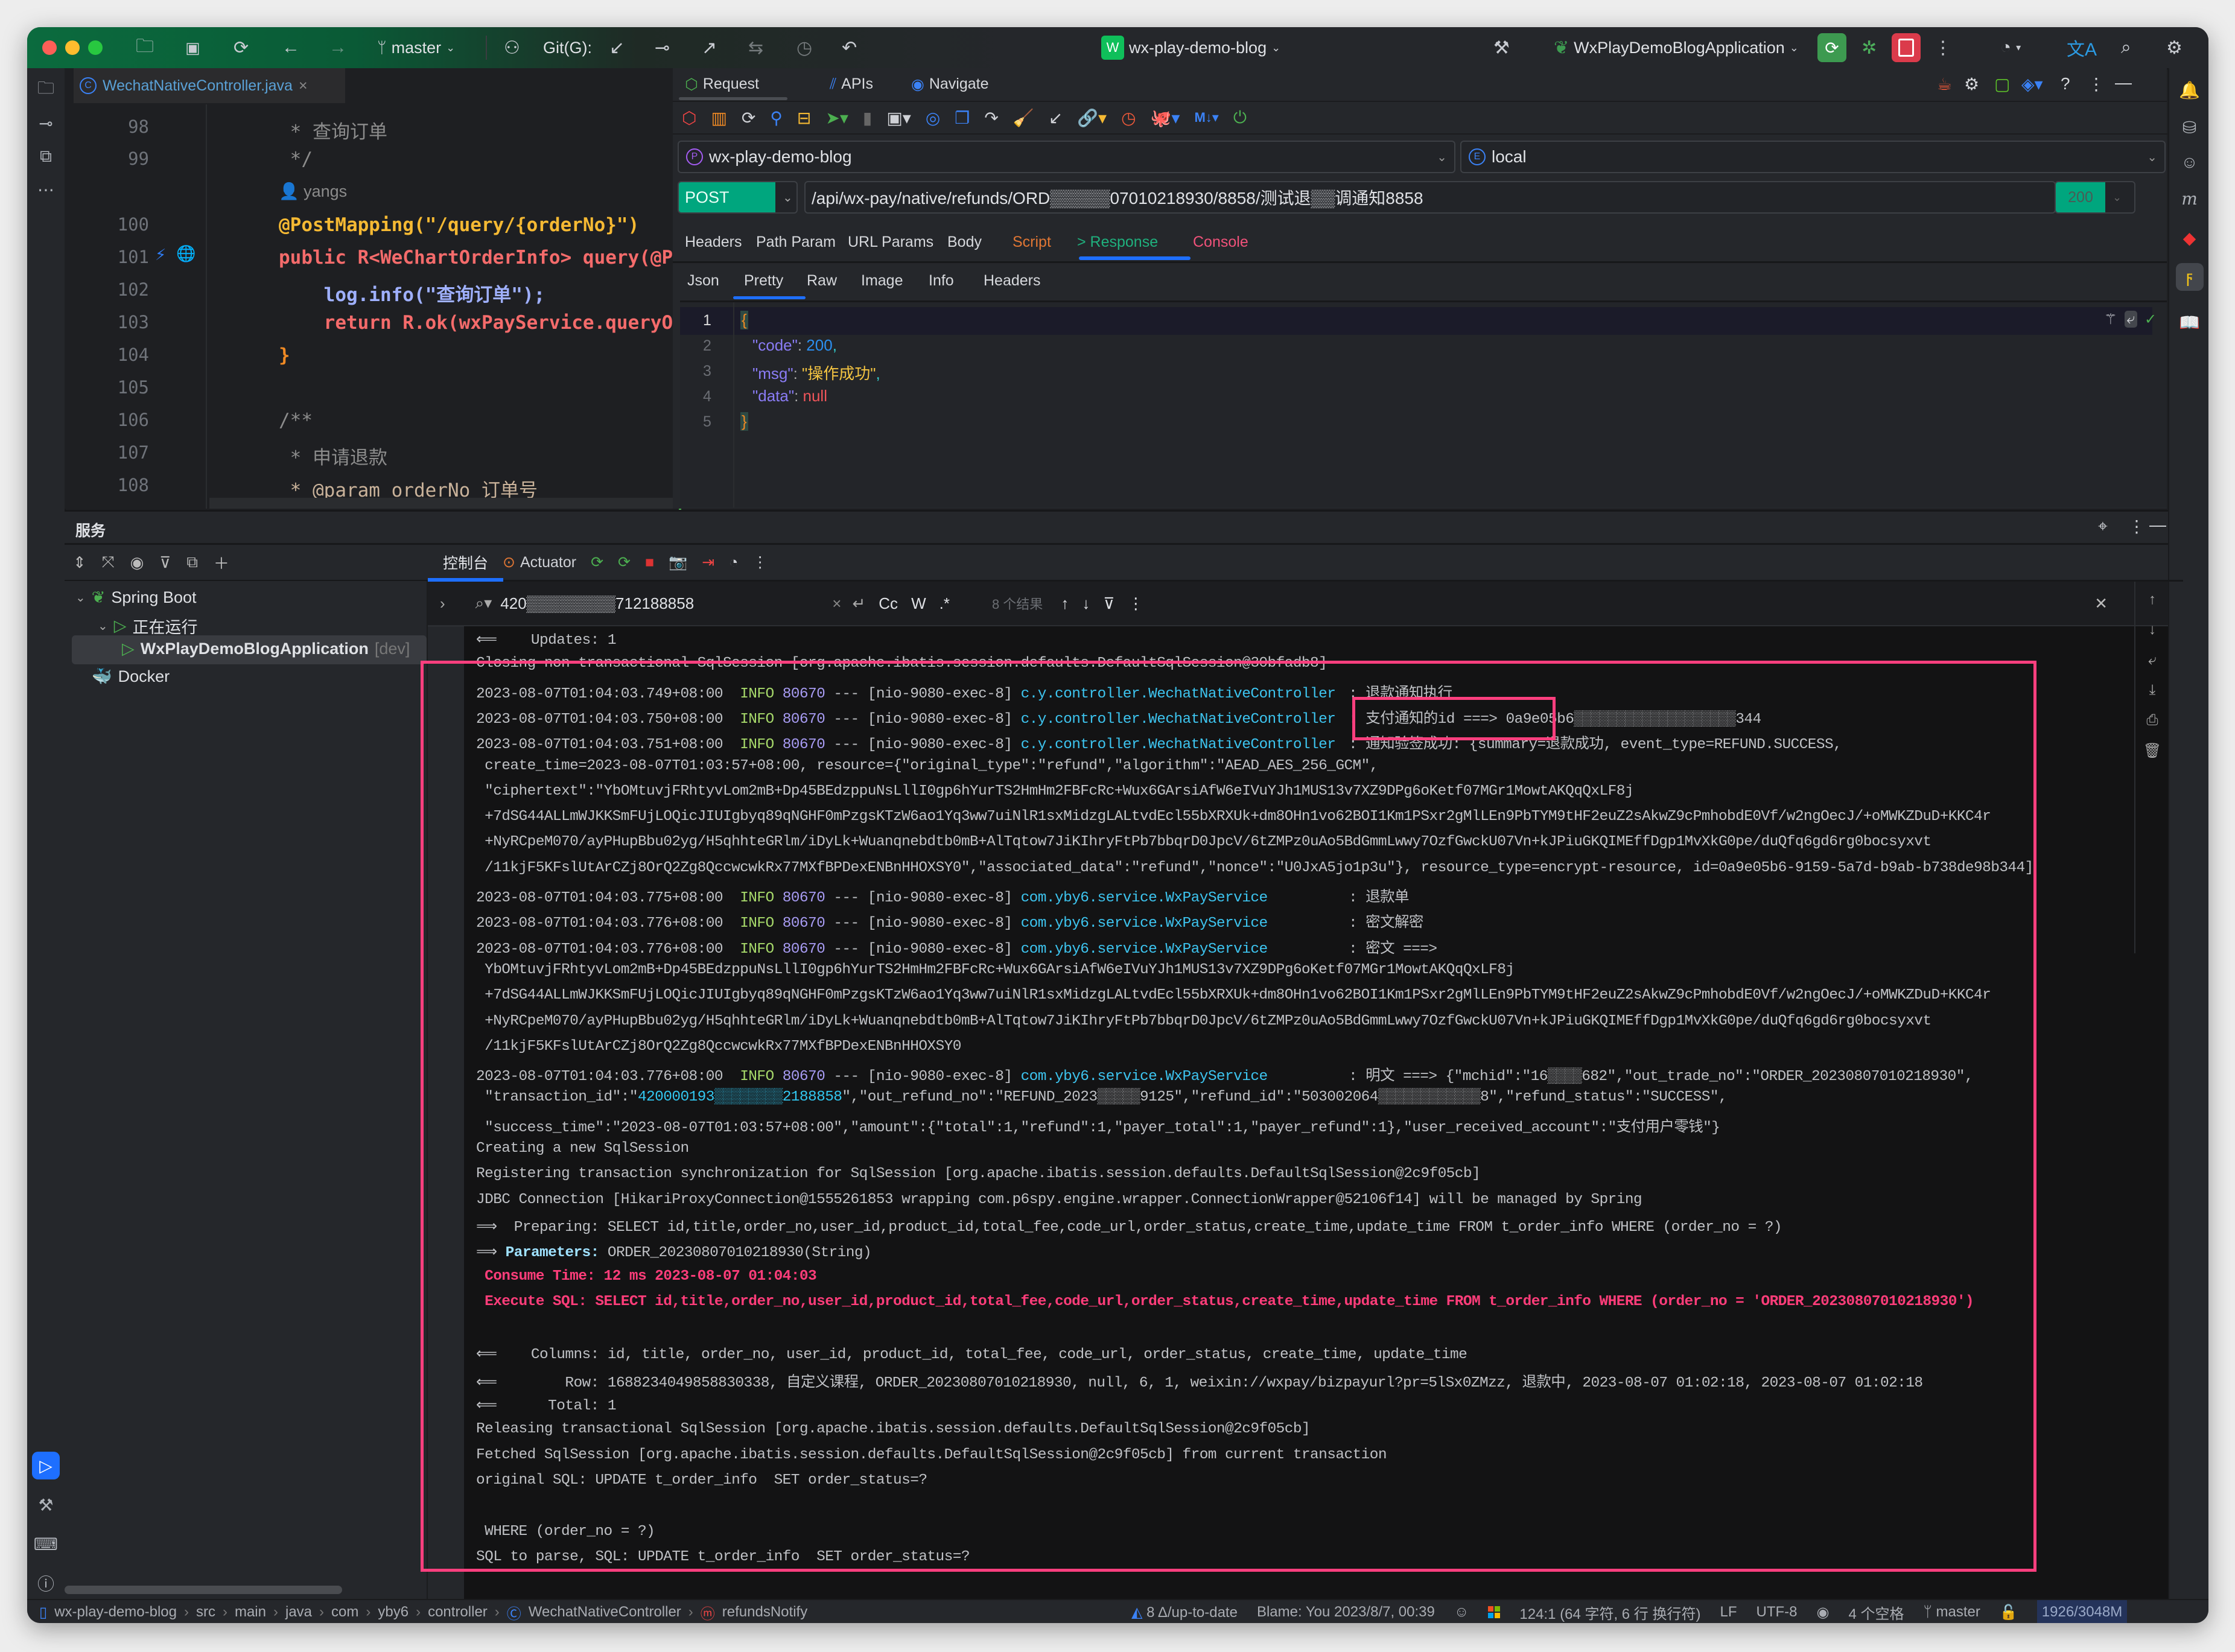 The width and height of the screenshot is (2235, 1652). I want to click on ninja-icon: ◆, so click(2188, 237).